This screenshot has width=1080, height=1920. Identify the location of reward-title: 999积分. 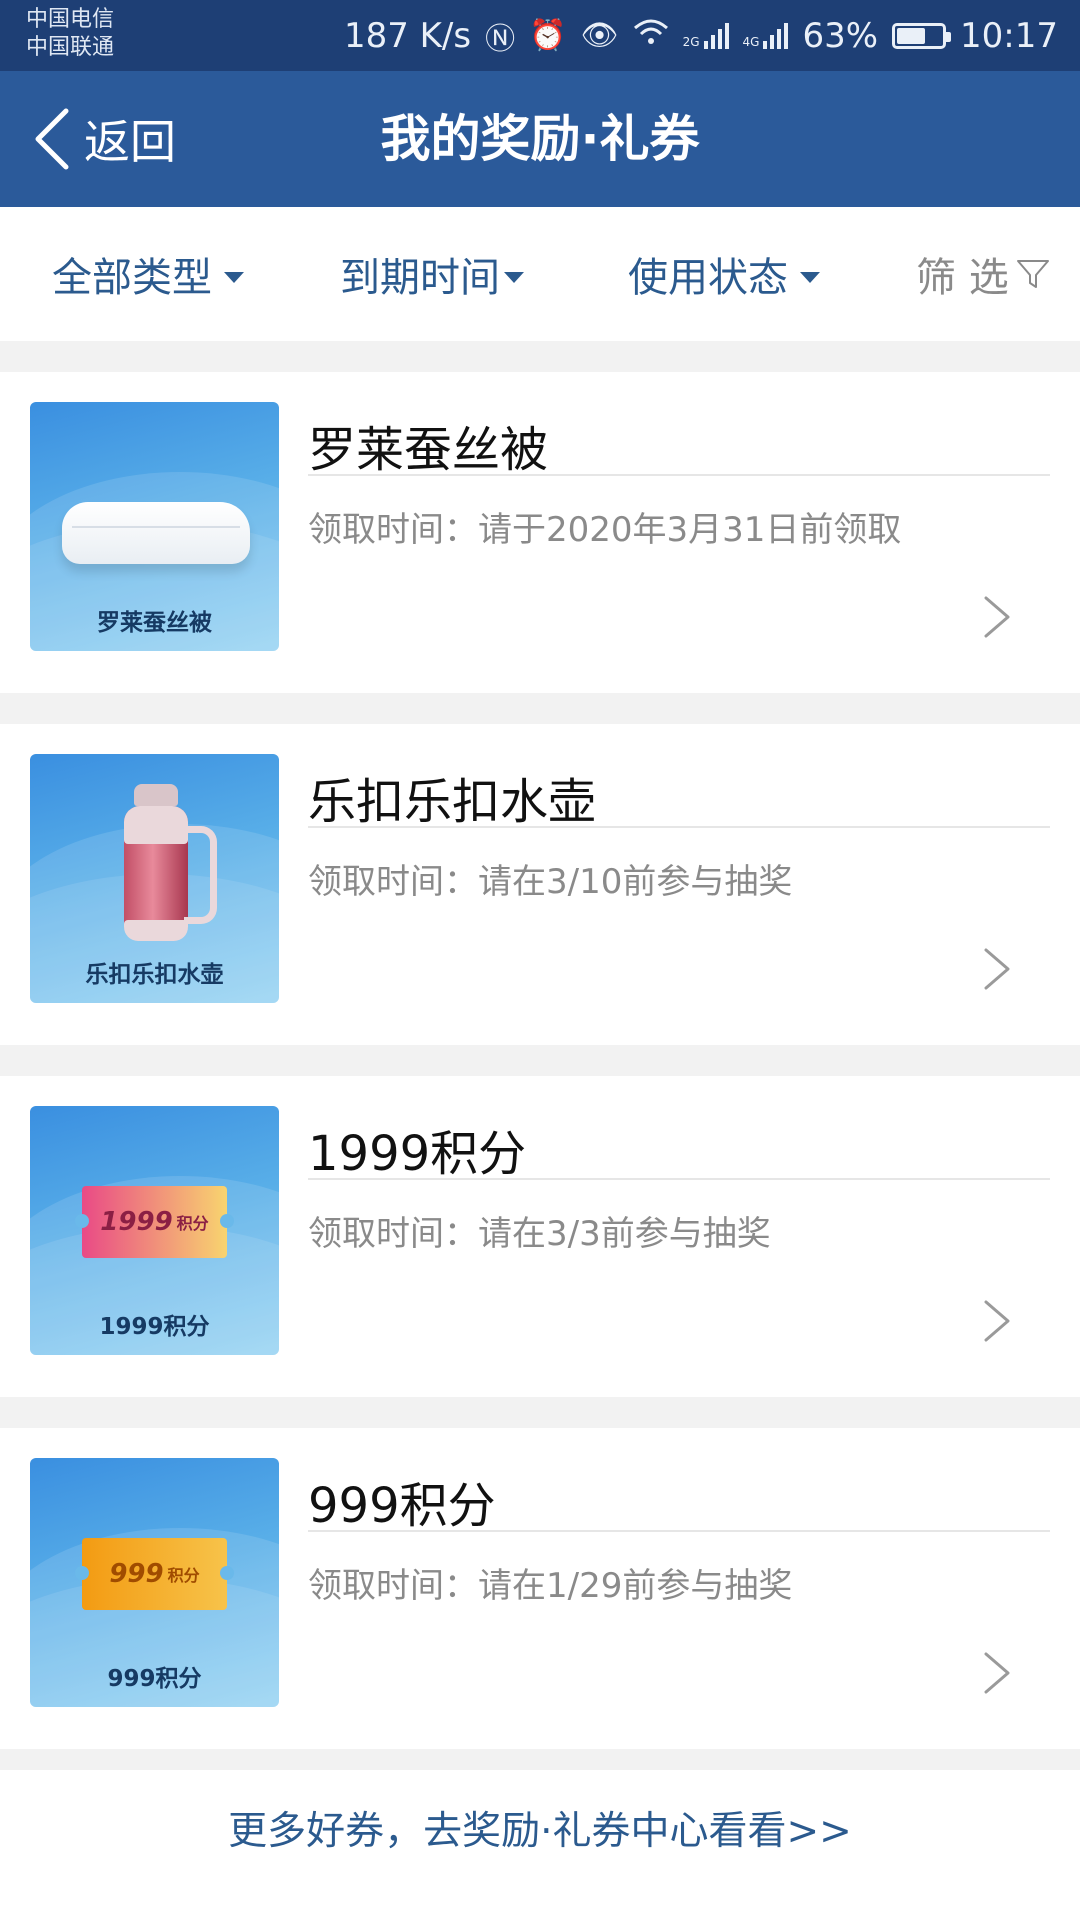
(402, 1506).